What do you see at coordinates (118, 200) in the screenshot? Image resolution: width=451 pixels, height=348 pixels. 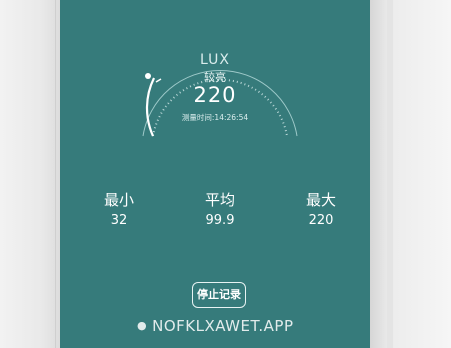 I see `stat-min-label: 最小` at bounding box center [118, 200].